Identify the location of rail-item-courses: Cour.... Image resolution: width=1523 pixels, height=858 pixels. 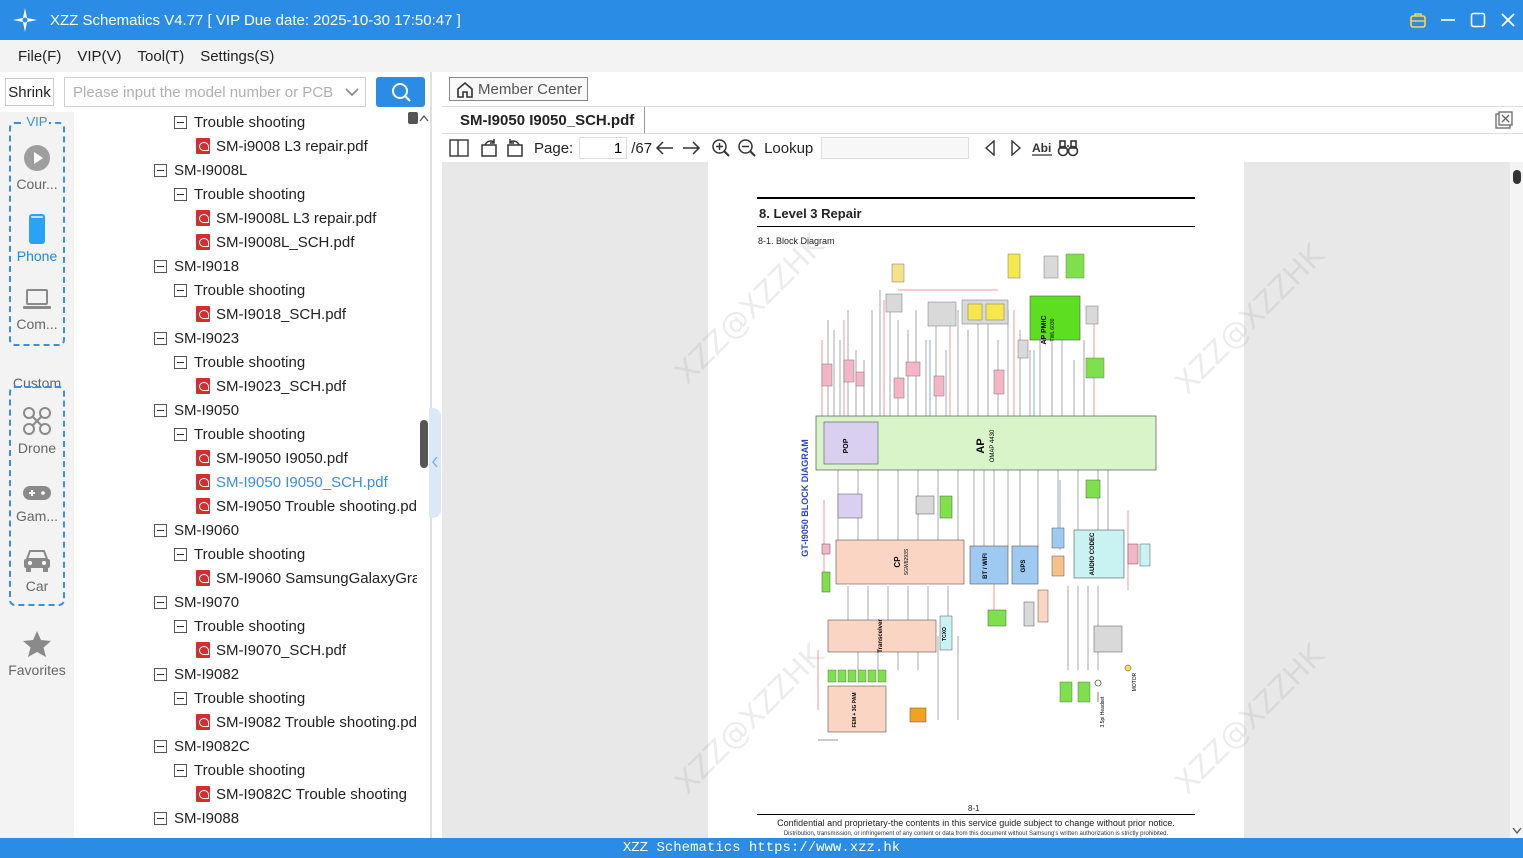
(37, 168).